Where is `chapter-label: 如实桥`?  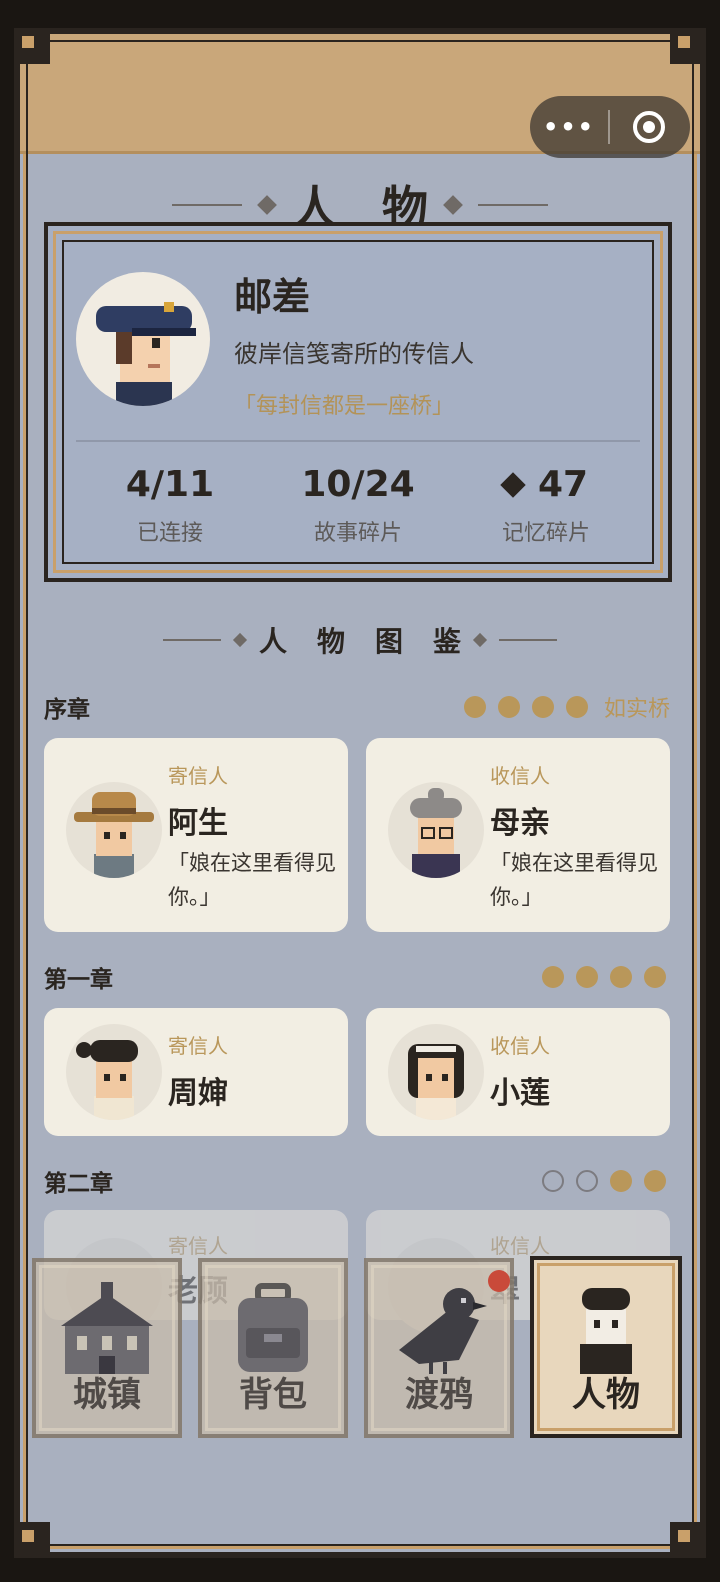
chapter-label: 如实桥 is located at coordinates (636, 709).